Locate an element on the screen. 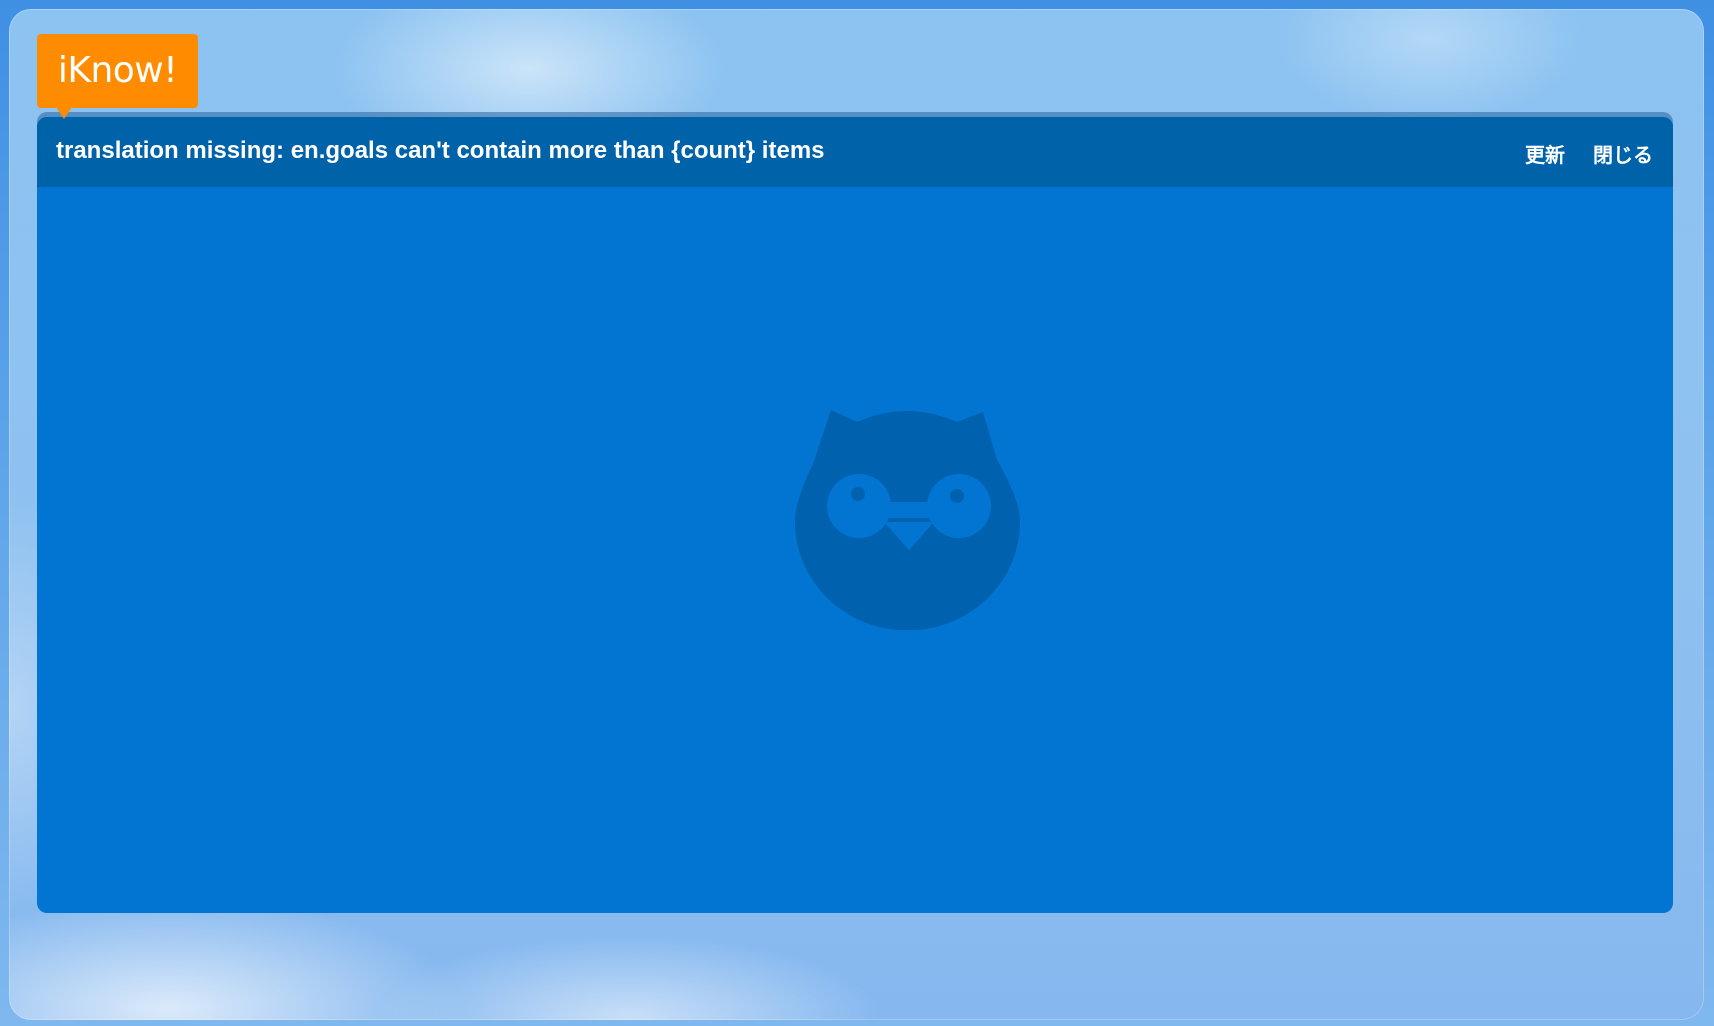  logo-text: iKnow! is located at coordinates (117, 70).